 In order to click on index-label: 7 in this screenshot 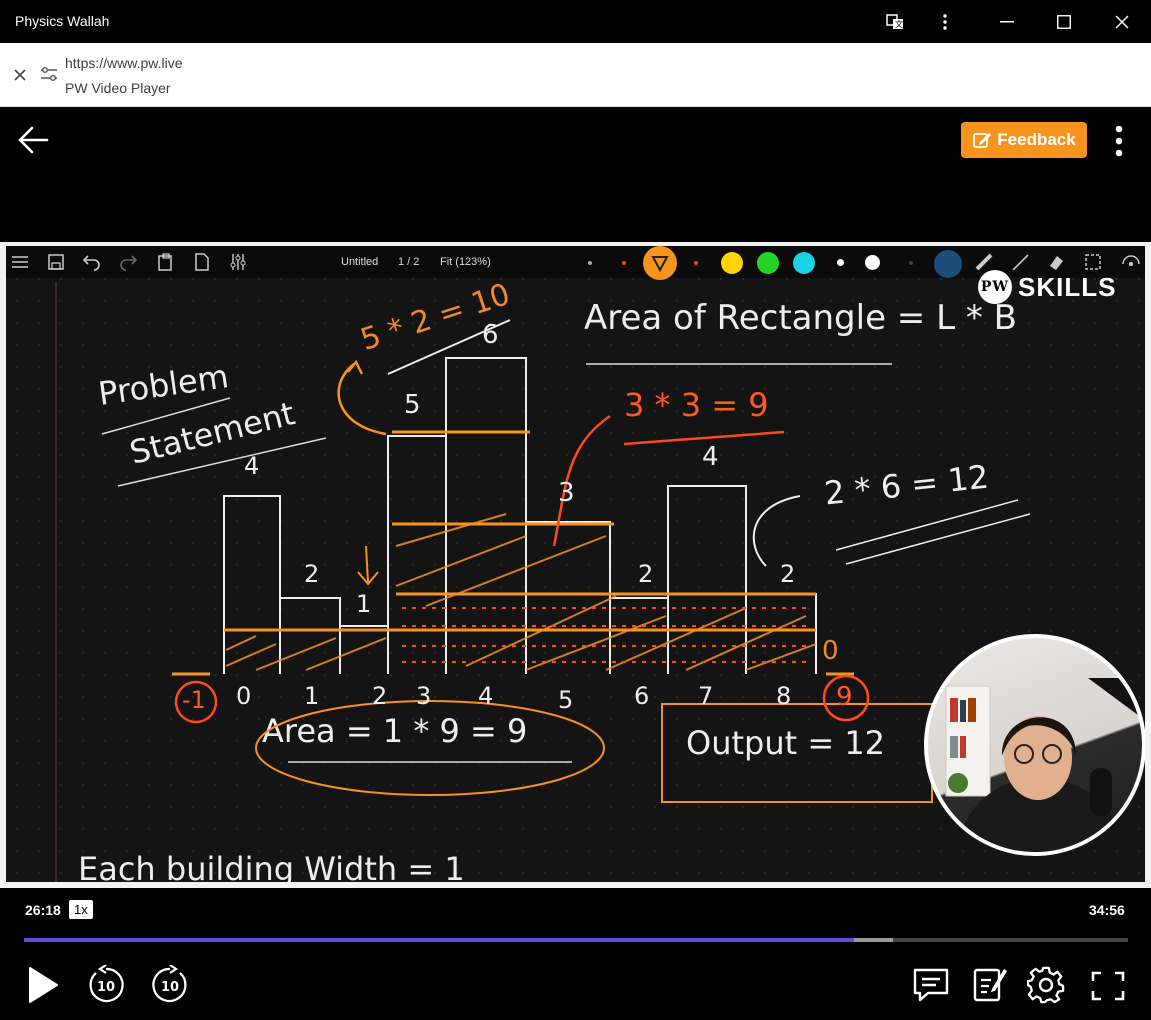, I will do `click(706, 696)`.